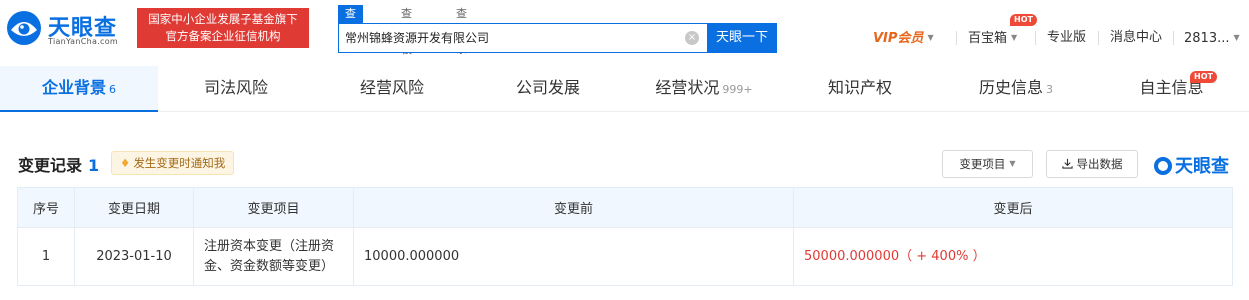  I want to click on cell-before: 10000.000000, so click(573, 256).